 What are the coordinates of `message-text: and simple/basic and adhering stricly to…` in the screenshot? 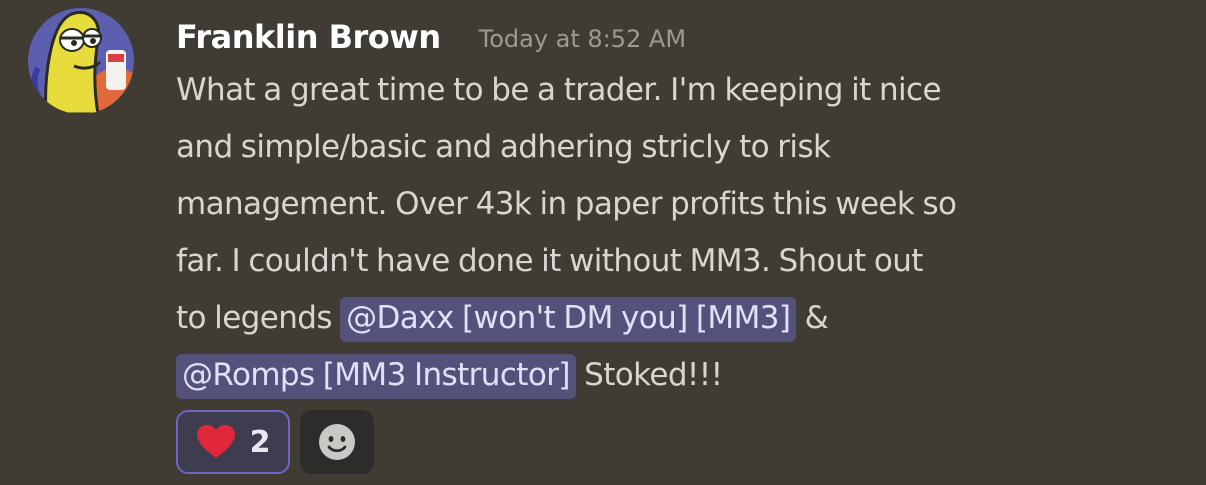 It's located at (503, 147).